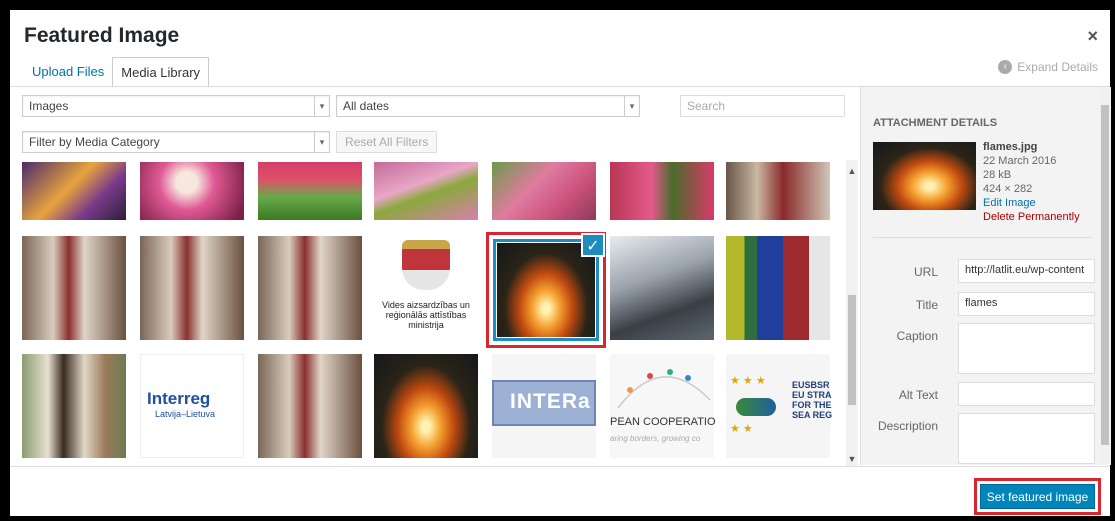 Image resolution: width=1115 pixels, height=521 pixels. What do you see at coordinates (779, 406) in the screenshot?
I see `media-item: ★ ★ ★ EUSBSR EU STRA FOR THE SEA REG ★ ★` at bounding box center [779, 406].